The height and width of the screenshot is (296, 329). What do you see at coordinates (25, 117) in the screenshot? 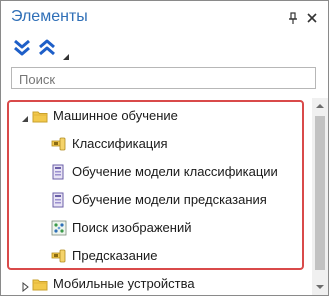
I see `expanded-arrow-icon` at bounding box center [25, 117].